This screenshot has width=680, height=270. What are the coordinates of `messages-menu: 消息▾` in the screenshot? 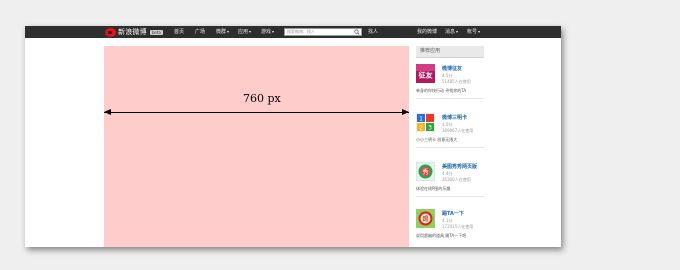 It's located at (451, 32).